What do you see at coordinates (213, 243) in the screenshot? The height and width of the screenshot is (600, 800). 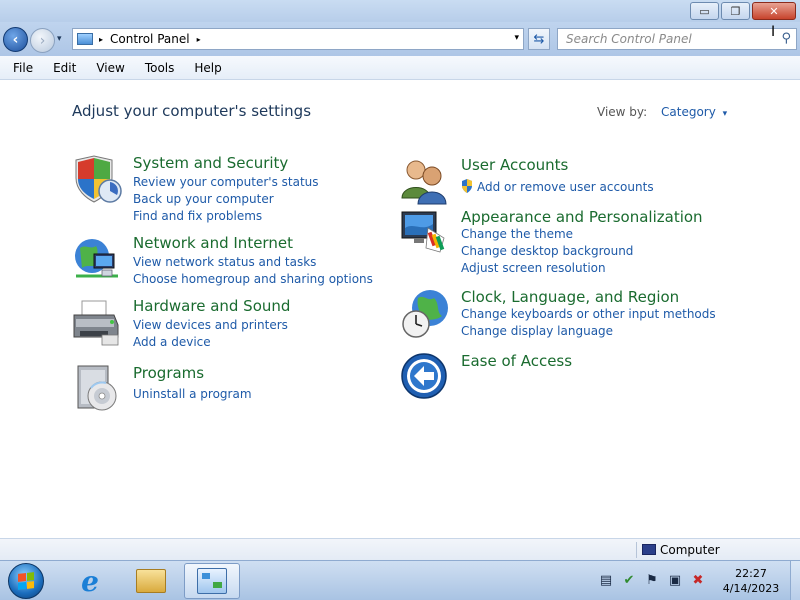 I see `category-title: Network and Internet` at bounding box center [213, 243].